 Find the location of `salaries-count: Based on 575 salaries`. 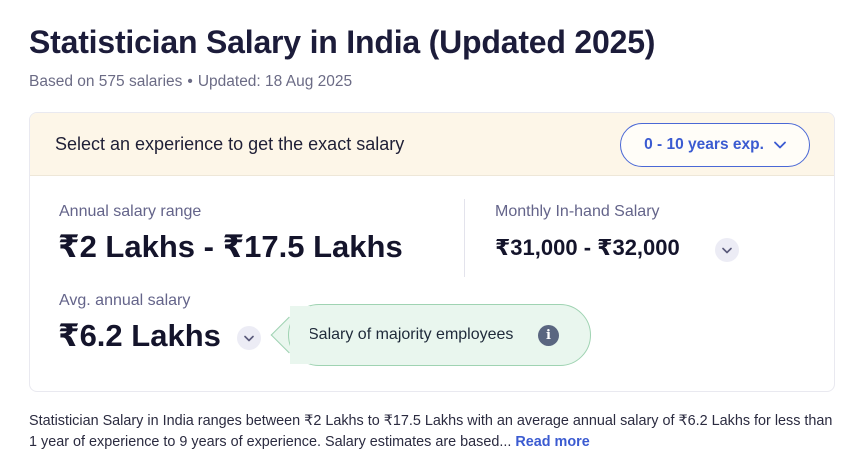

salaries-count: Based on 575 salaries is located at coordinates (106, 81).